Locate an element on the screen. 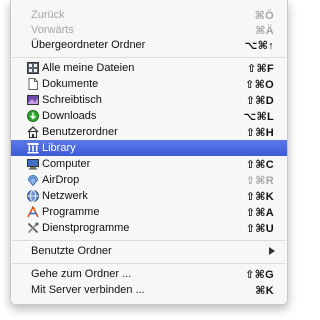 The height and width of the screenshot is (320, 320). library-icon is located at coordinates (33, 148).